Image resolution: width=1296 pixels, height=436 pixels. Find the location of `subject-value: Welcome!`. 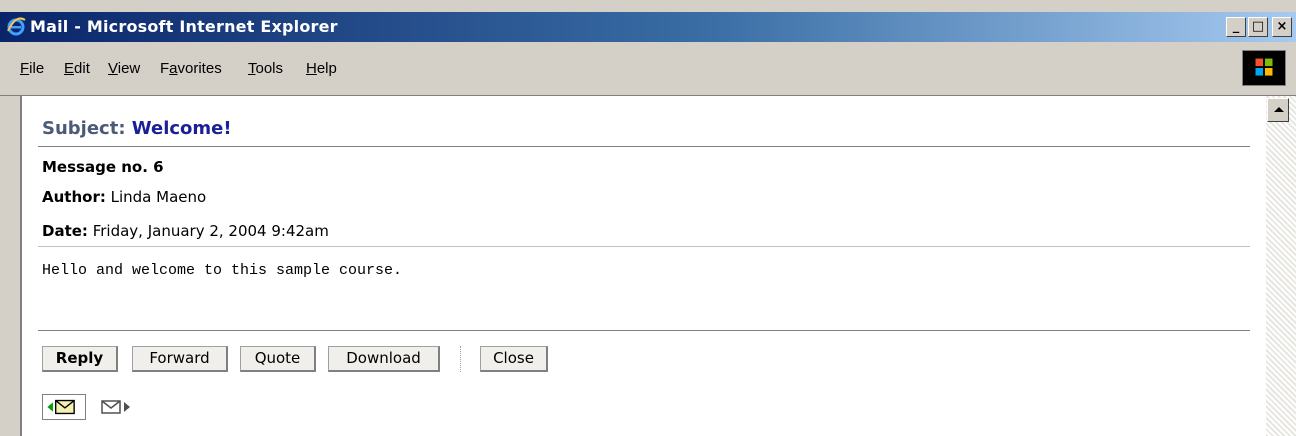

subject-value: Welcome! is located at coordinates (181, 128).